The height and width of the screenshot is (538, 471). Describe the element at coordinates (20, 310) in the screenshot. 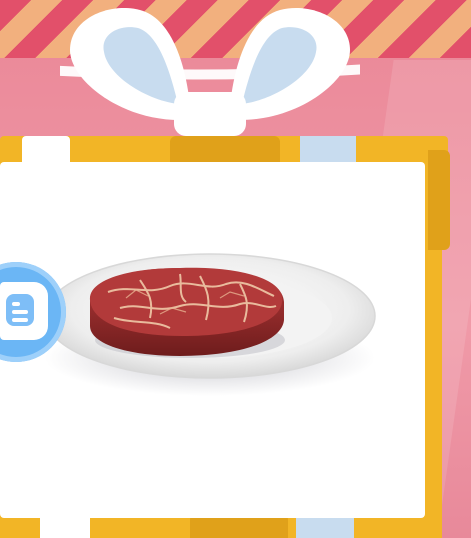

I see `list-icon` at that location.